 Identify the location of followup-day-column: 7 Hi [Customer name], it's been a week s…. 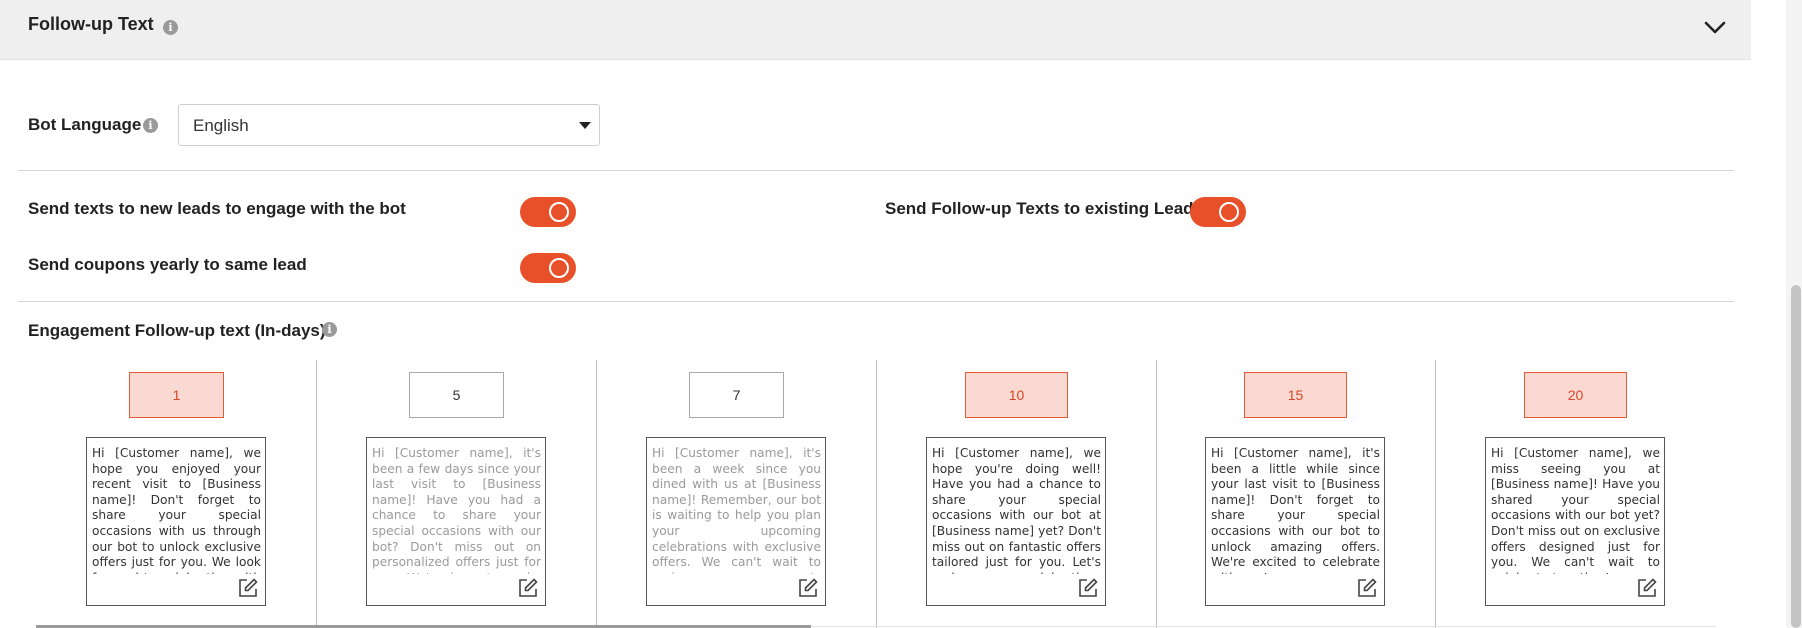
(736, 494).